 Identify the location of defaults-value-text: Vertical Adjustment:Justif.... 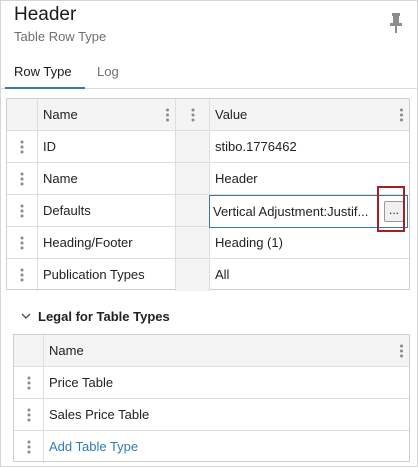
(291, 211).